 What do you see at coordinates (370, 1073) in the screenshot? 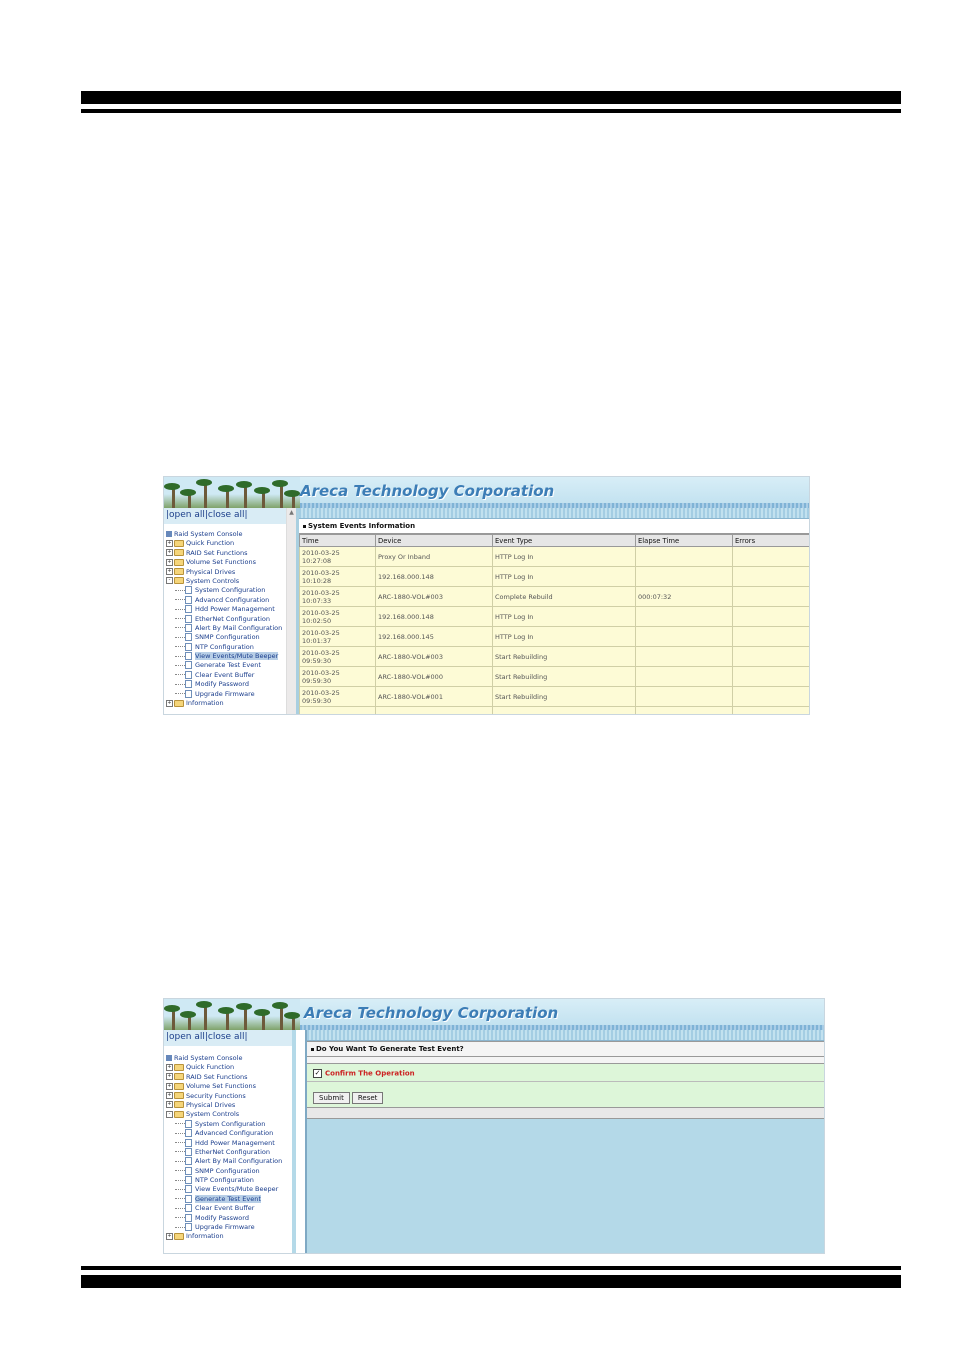
I see `confirm-label: Confirm The Operation` at bounding box center [370, 1073].